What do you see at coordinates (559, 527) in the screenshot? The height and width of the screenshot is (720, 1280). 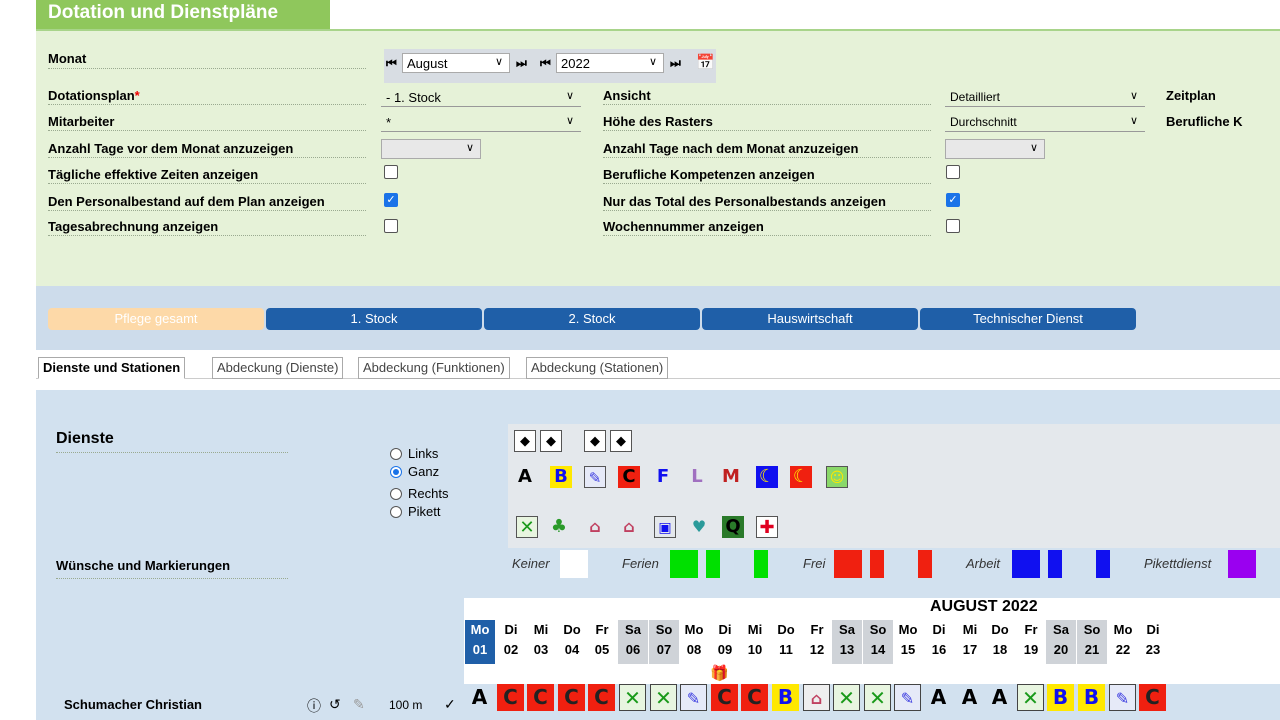 I see `vacation-palm-icon: ♣` at bounding box center [559, 527].